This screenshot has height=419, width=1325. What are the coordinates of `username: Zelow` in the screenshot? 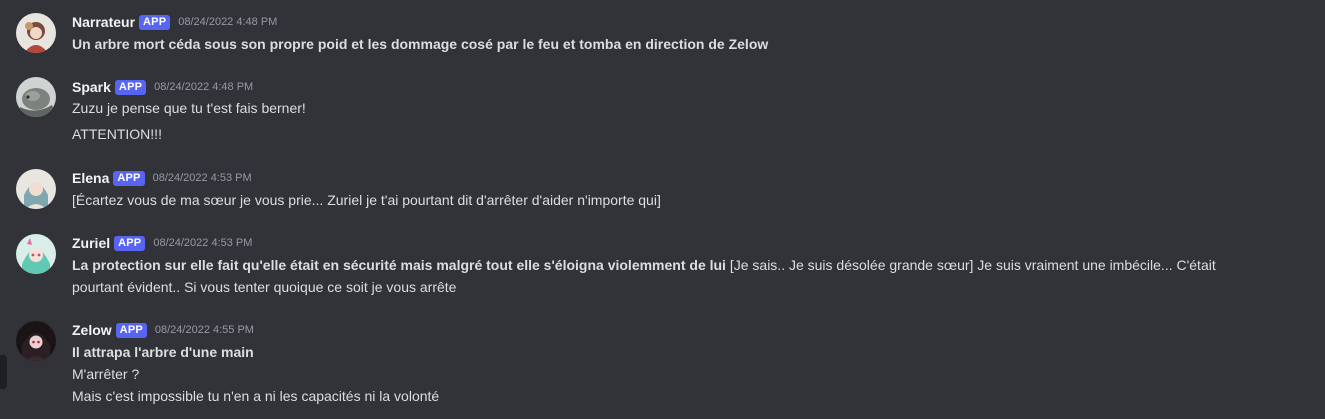 It's located at (92, 330).